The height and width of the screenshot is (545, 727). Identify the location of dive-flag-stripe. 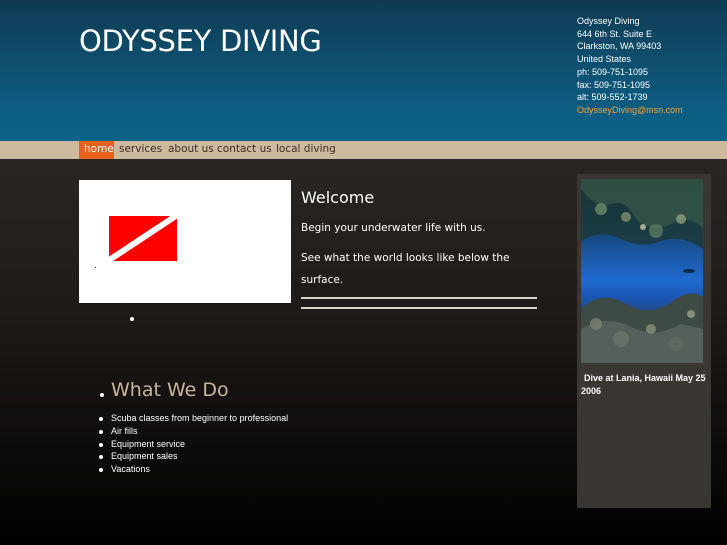
(143, 238).